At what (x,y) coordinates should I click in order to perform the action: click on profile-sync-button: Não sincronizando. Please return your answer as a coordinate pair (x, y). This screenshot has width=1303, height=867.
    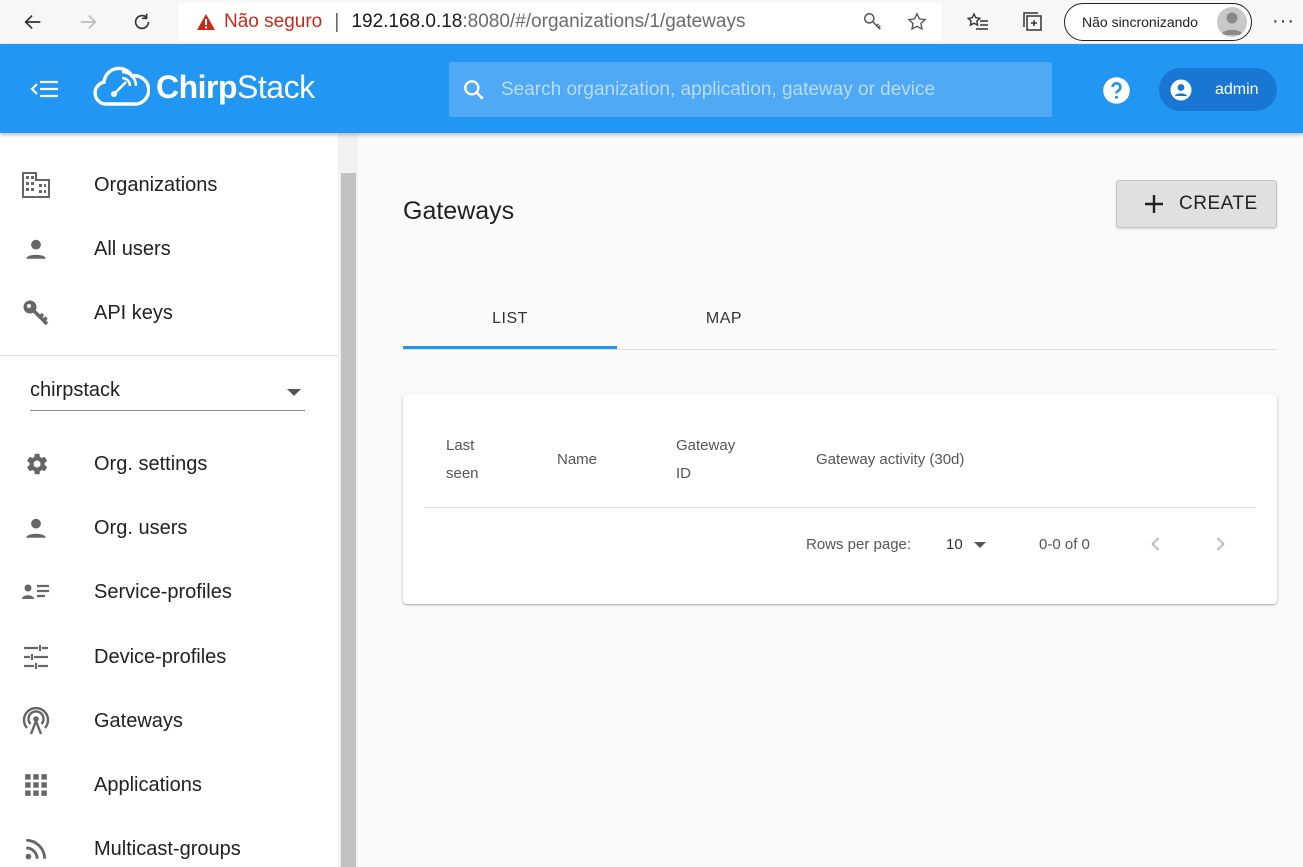
    Looking at the image, I should click on (1158, 22).